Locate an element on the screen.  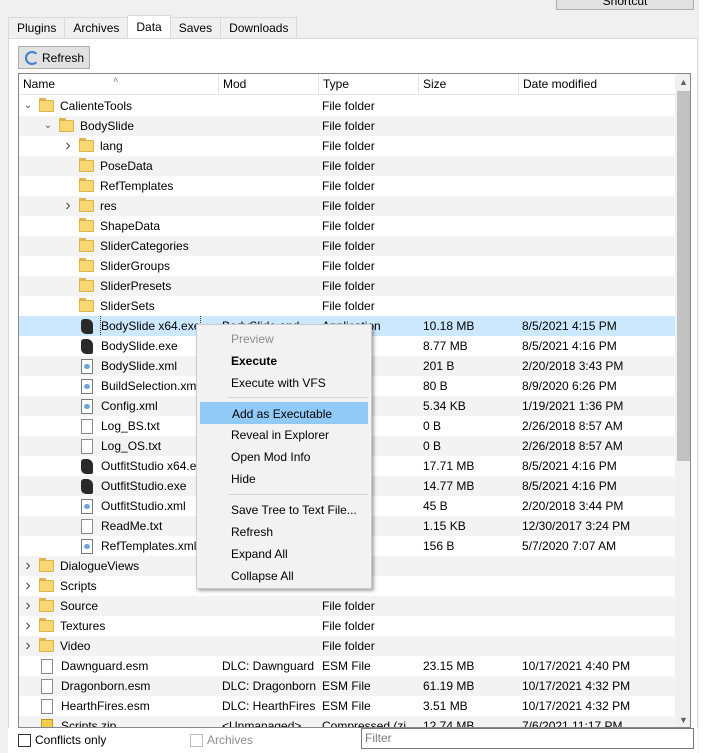
scroll-up-icon: ▲ is located at coordinates (682, 82).